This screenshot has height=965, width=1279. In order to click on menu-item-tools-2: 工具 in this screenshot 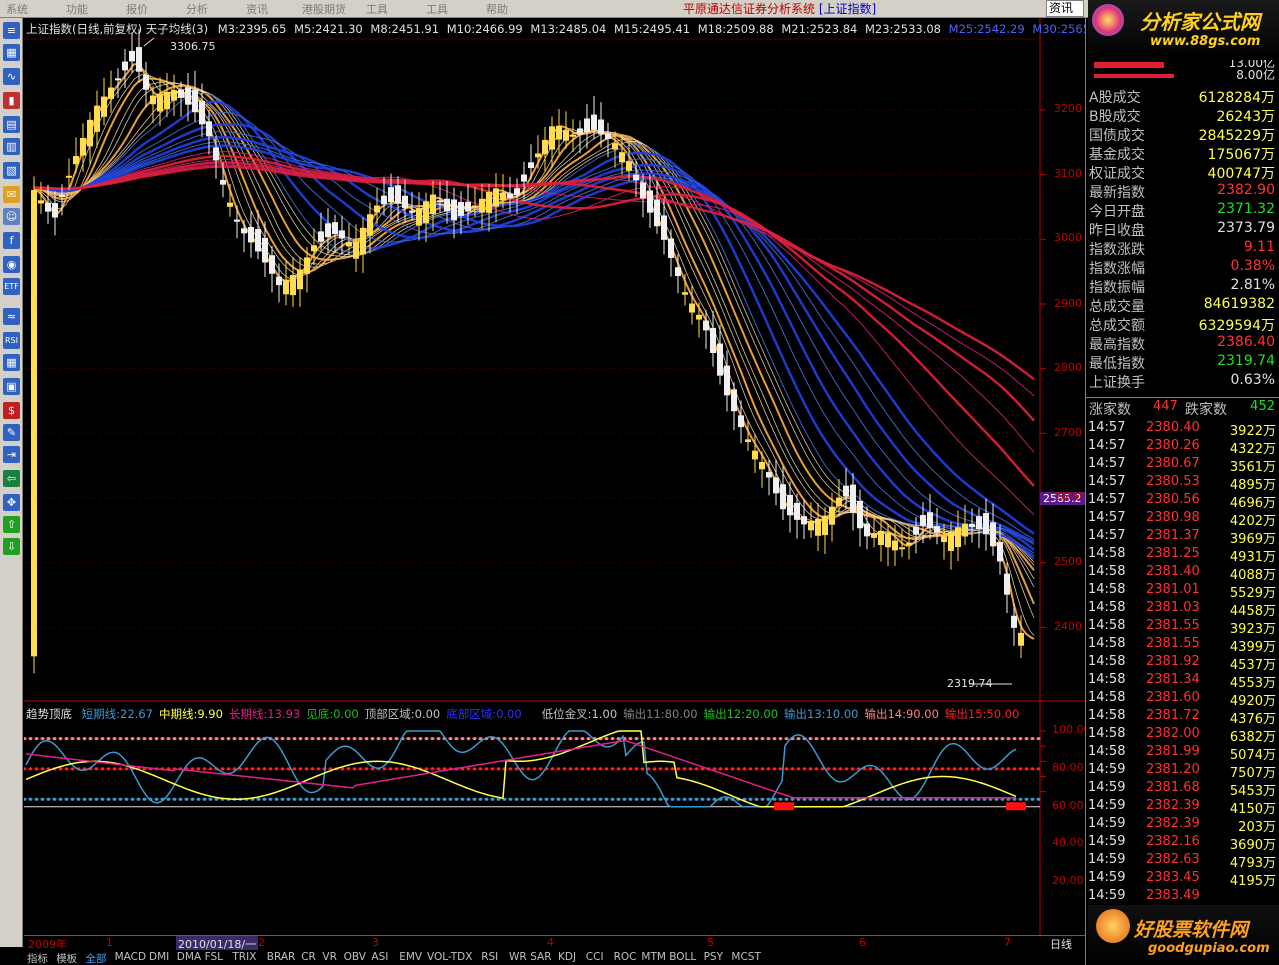, I will do `click(437, 9)`.